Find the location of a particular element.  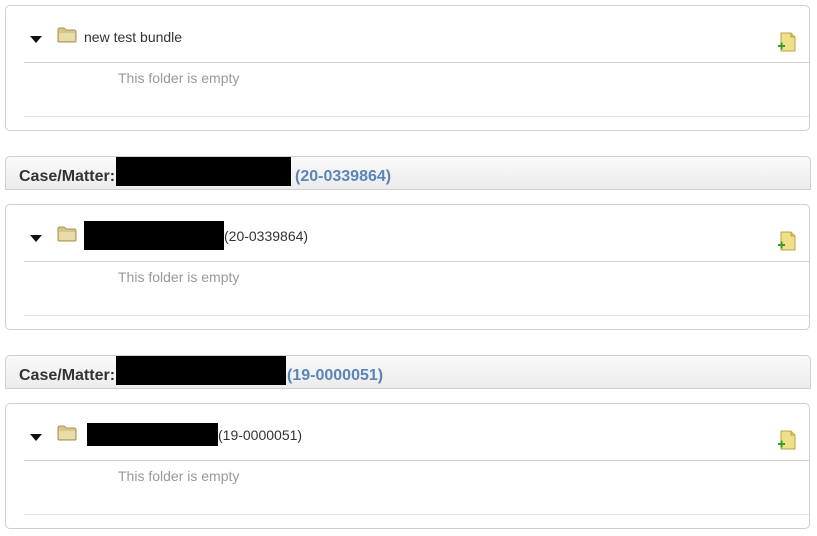

bundle-name: new test bundle is located at coordinates (133, 37).